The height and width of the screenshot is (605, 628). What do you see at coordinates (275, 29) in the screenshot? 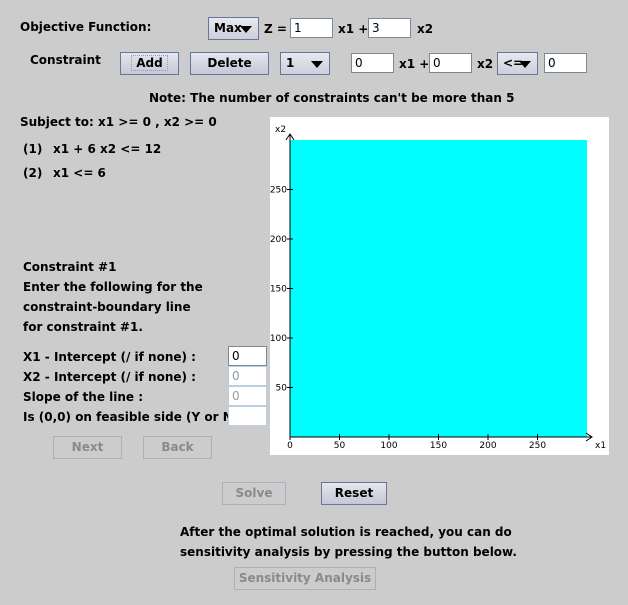
I see `z-label: Z =` at bounding box center [275, 29].